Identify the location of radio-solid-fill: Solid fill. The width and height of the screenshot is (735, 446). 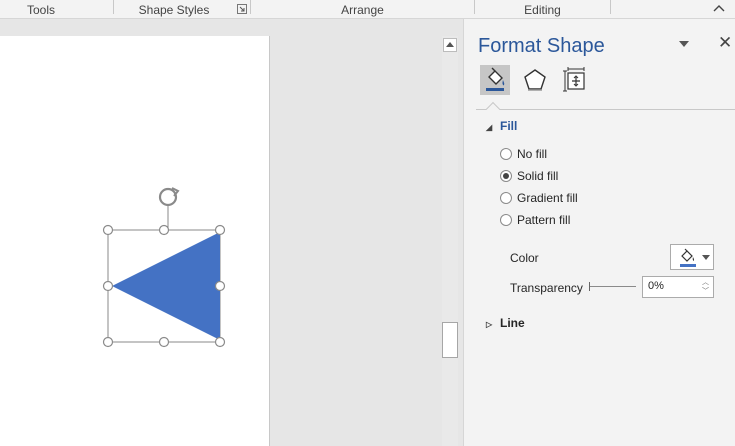
(529, 176).